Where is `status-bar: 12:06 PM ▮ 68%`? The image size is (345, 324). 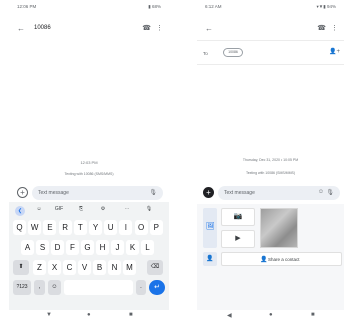
status-bar: 12:06 PM ▮ 68% is located at coordinates (89, 7).